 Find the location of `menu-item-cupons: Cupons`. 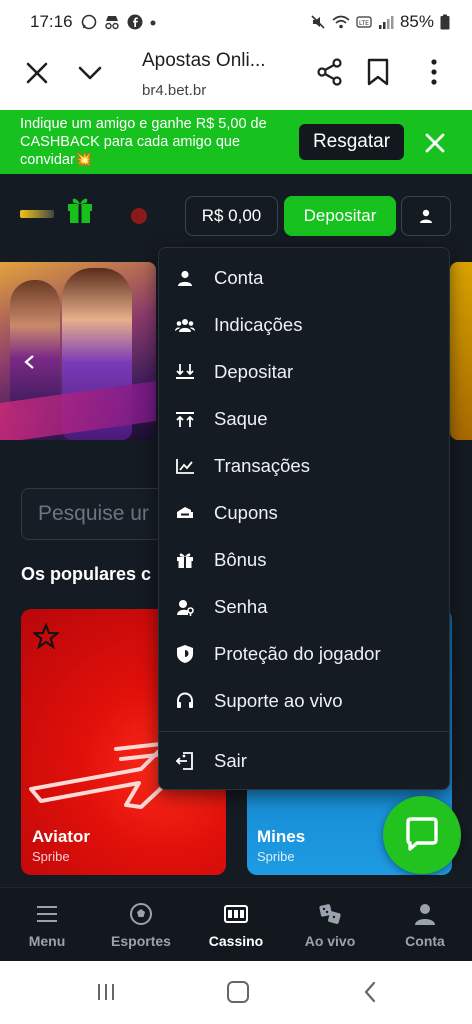

menu-item-cupons: Cupons is located at coordinates (304, 512).